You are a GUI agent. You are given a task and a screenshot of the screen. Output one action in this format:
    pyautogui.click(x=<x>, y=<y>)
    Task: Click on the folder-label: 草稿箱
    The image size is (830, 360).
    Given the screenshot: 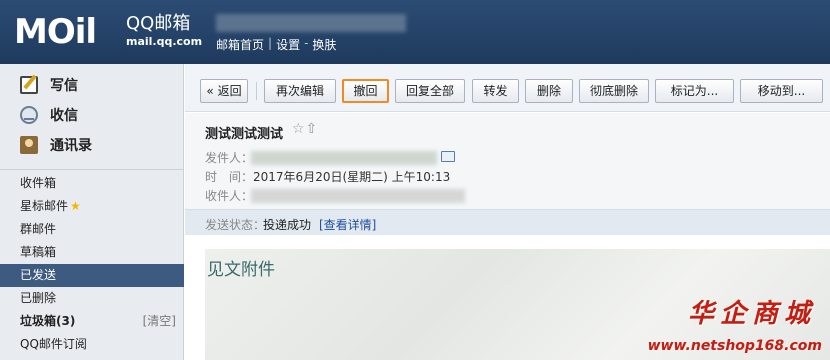 What is the action you would take?
    pyautogui.click(x=38, y=252)
    